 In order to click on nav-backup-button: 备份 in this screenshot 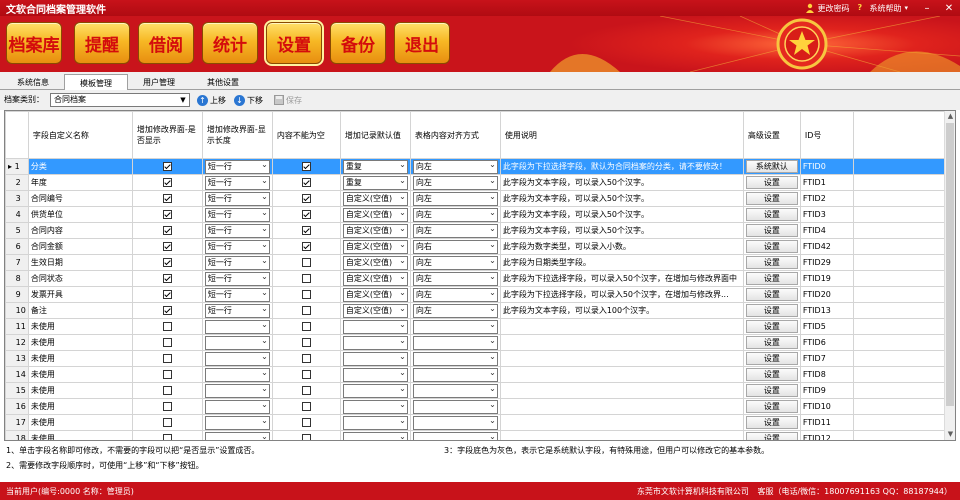, I will do `click(358, 43)`.